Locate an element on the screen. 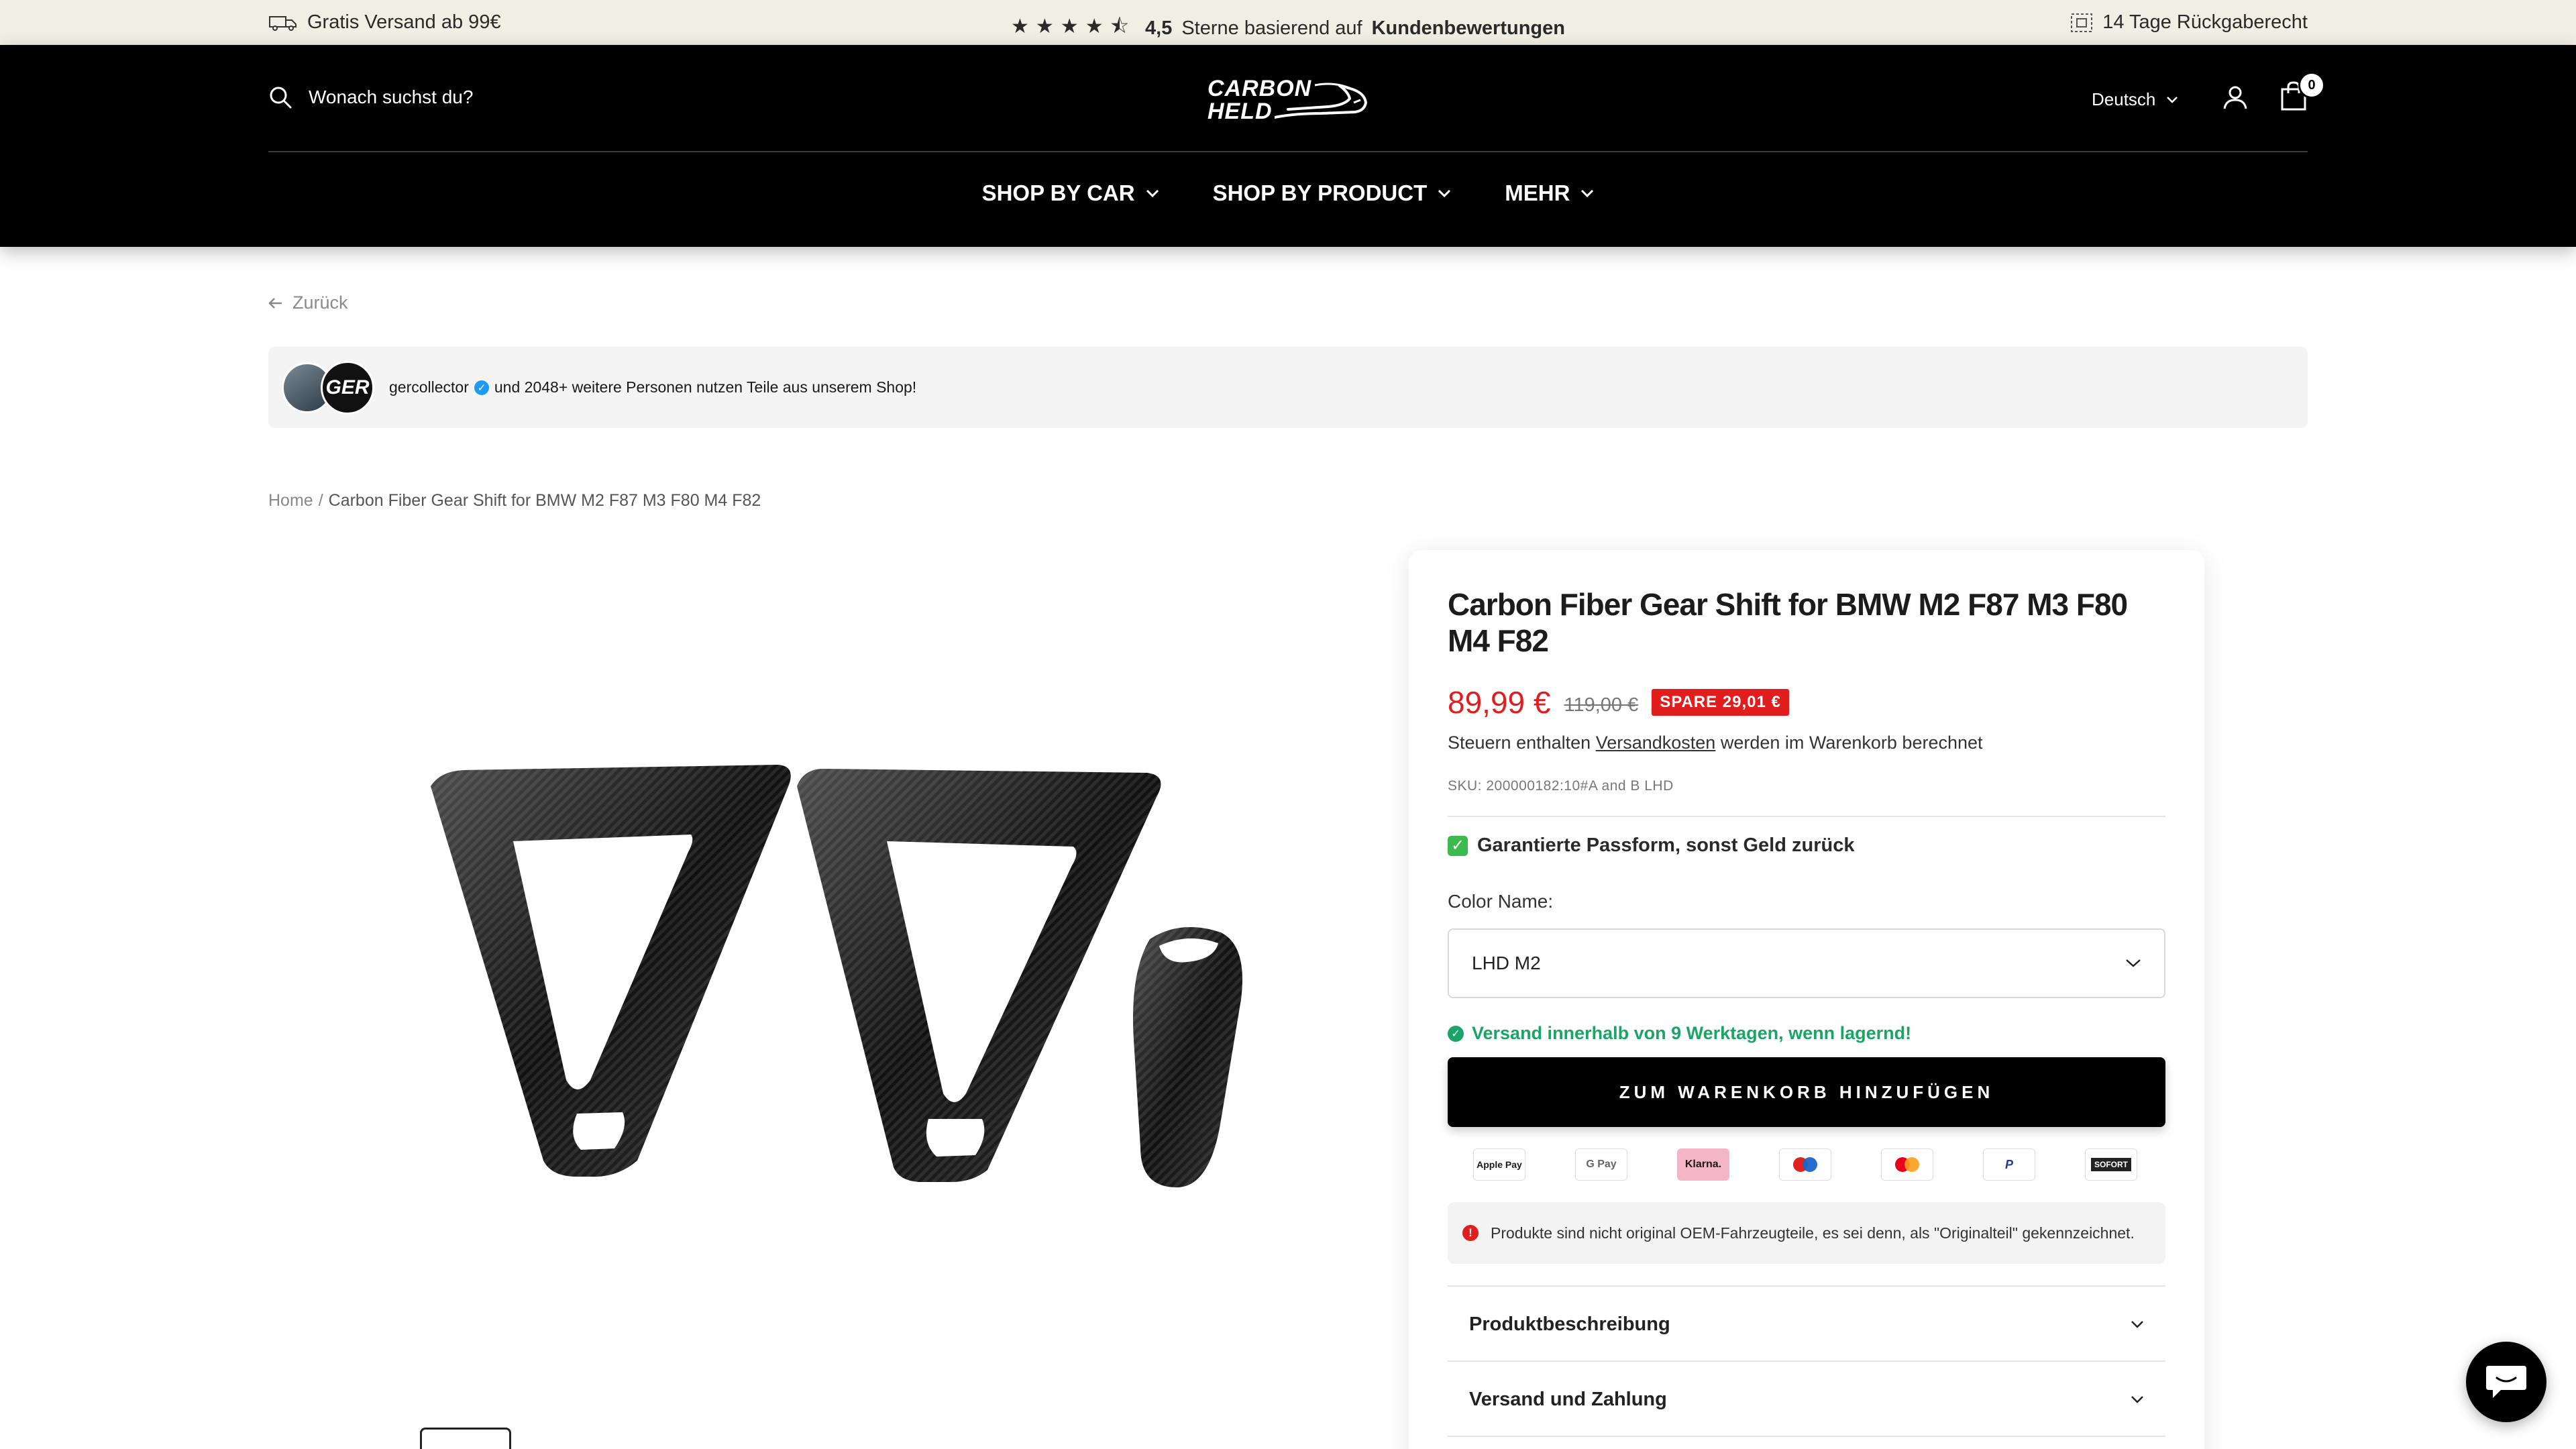 The image size is (2576, 1449). selected-option: LHD M2 is located at coordinates (1506, 963).